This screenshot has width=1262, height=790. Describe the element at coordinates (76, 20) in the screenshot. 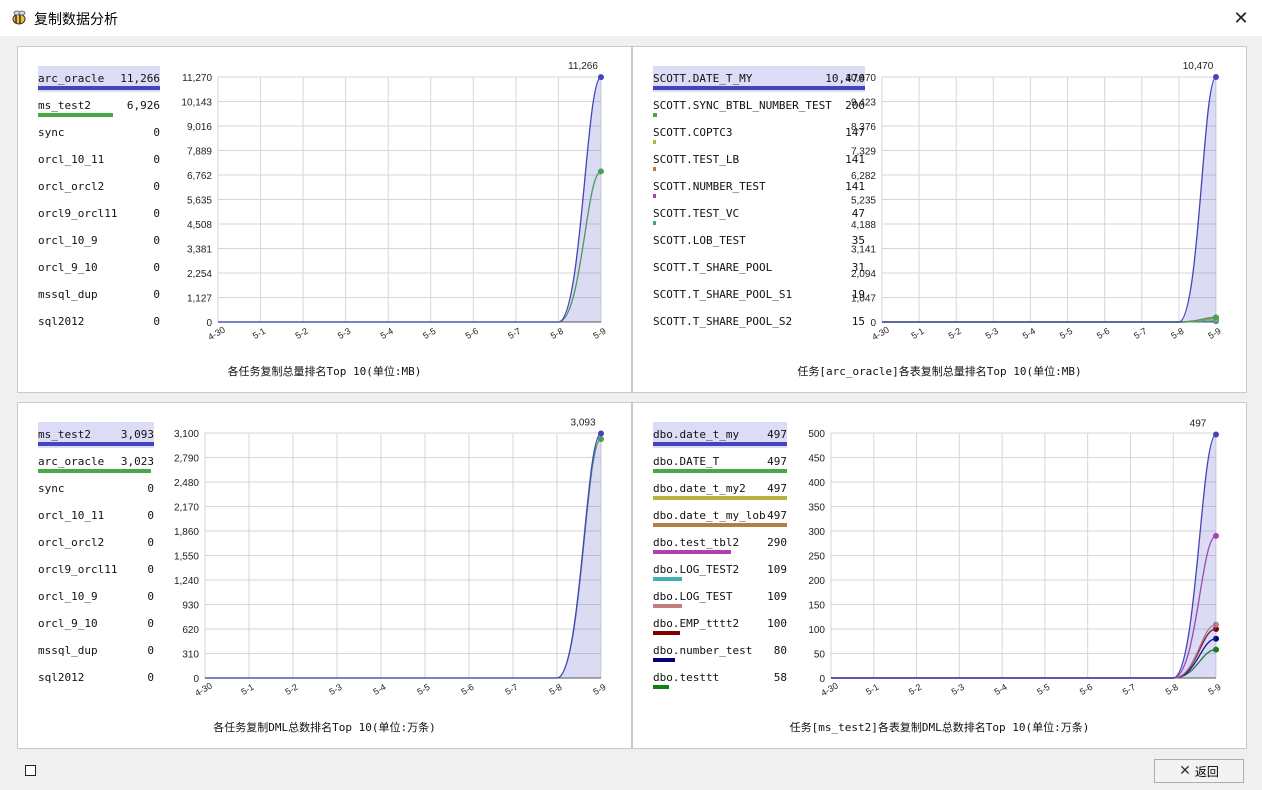

I see `window-title: 复制数据分析` at that location.